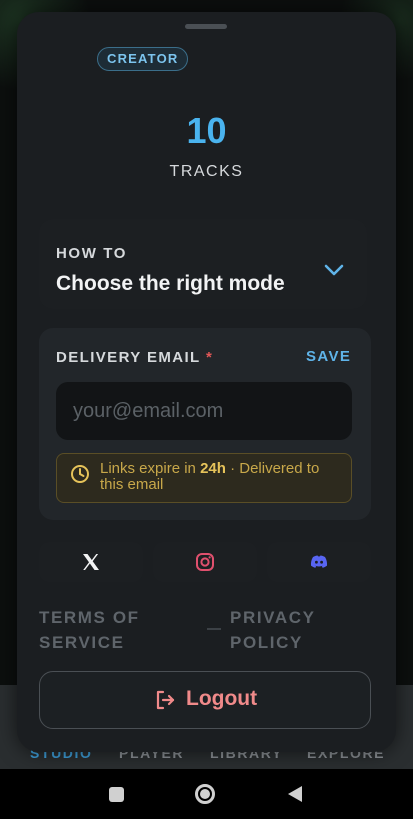  Describe the element at coordinates (206, 171) in the screenshot. I see `tracks-count-label: TRACKS` at that location.